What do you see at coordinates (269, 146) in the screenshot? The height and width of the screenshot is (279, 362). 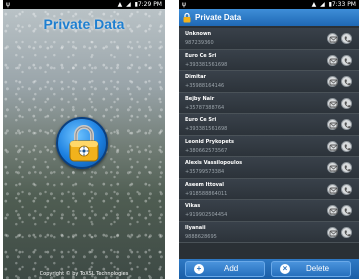 I see `contact-row: Leonid Prykopets +380662573567` at bounding box center [269, 146].